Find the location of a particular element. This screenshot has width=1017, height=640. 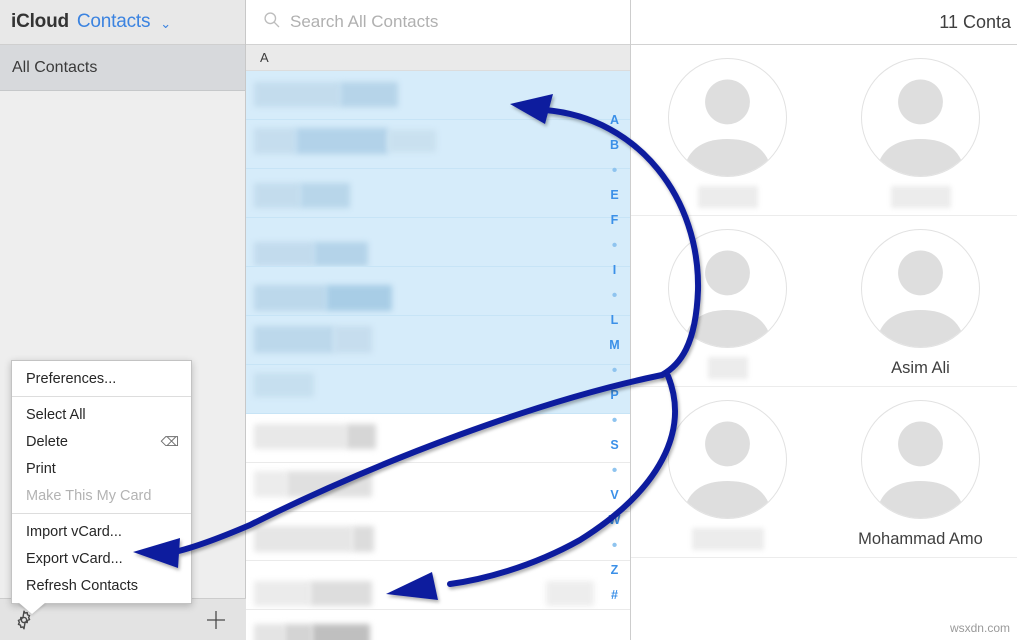

search-bar: Search All Contacts is located at coordinates (438, 22).